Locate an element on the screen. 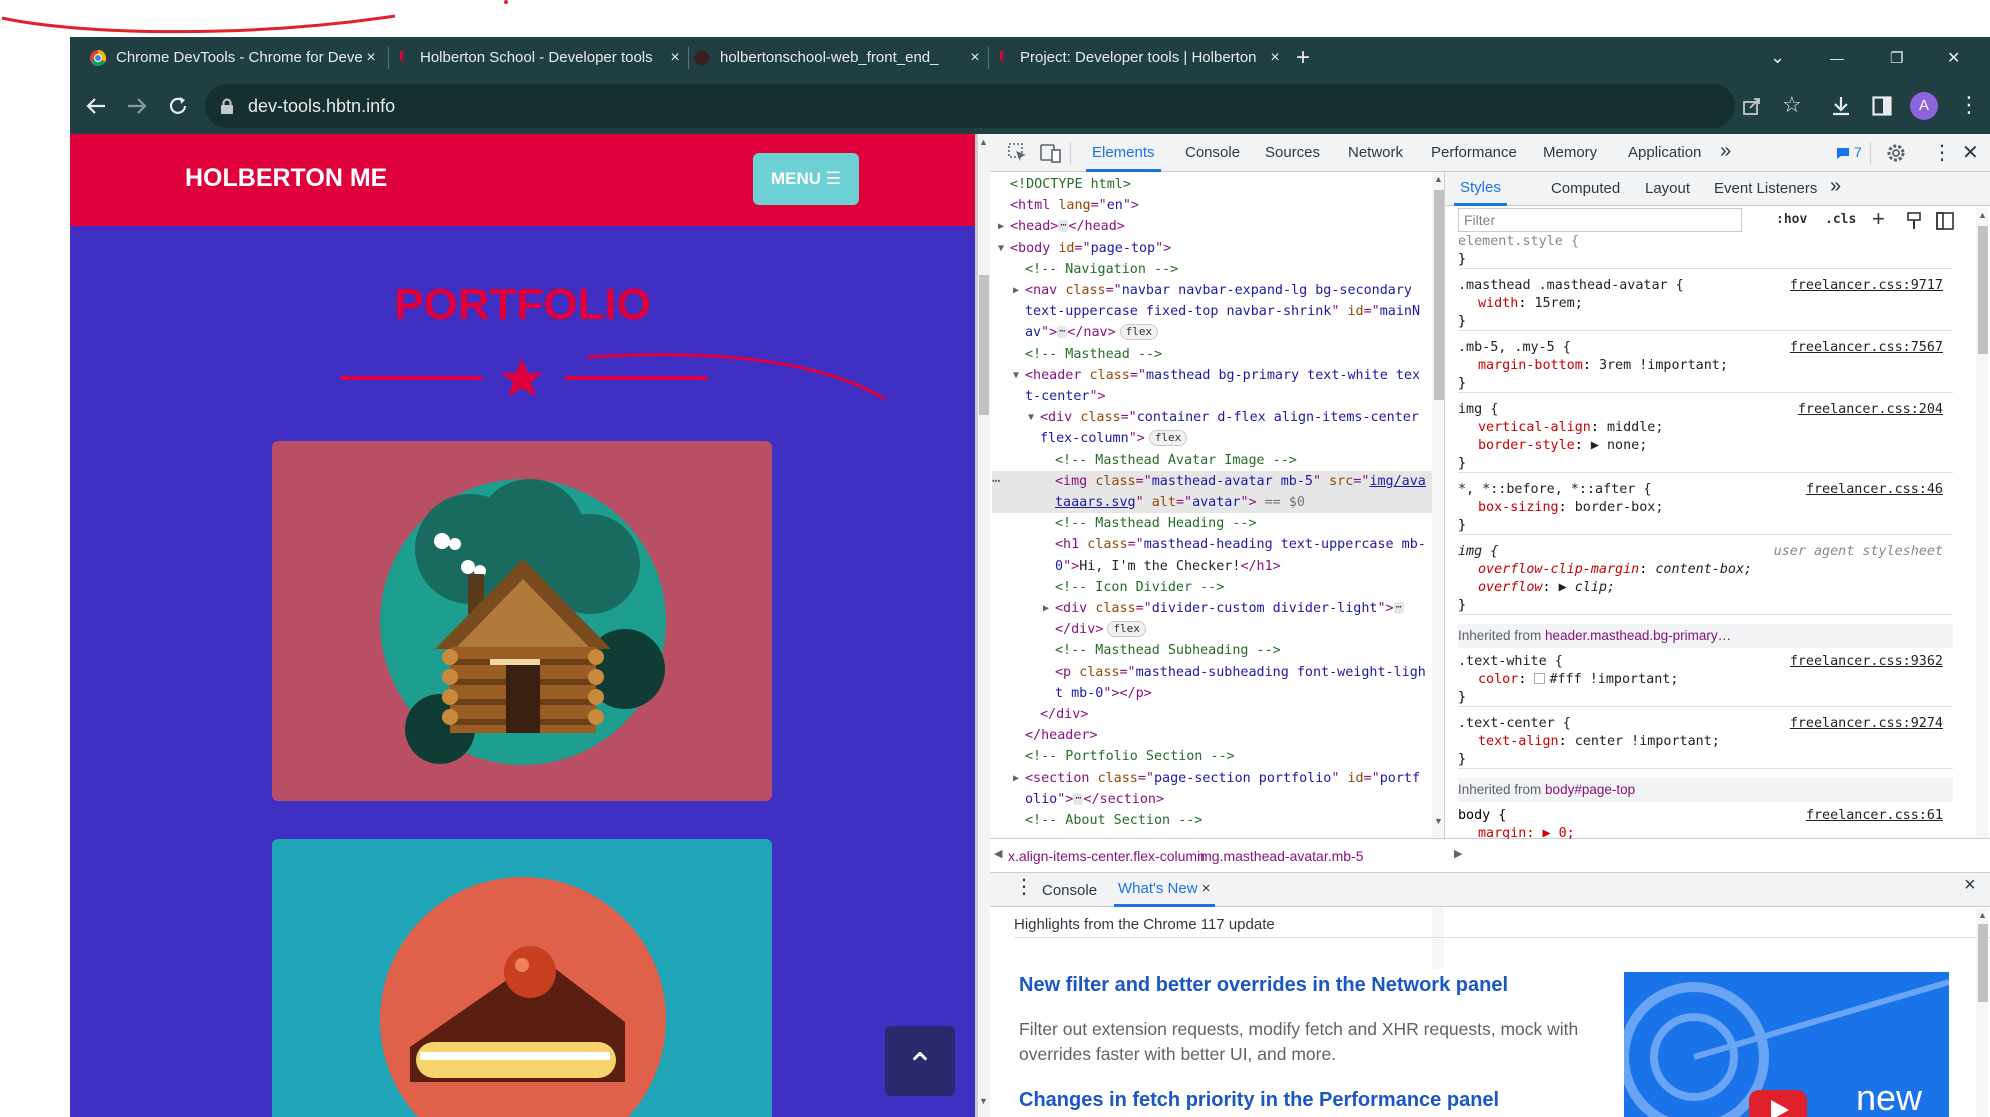  element-node: <!-- Navigation --> is located at coordinates (1212, 269).